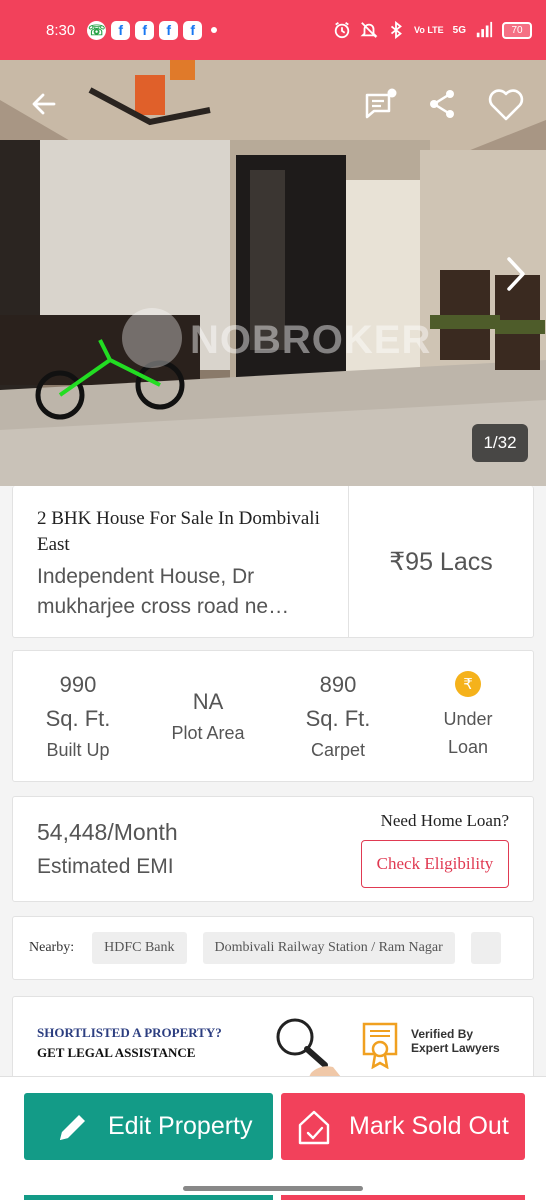 The height and width of the screenshot is (1200, 546). I want to click on nearby-chip: Dombivali Railway Station / Ram Nagar, so click(328, 948).